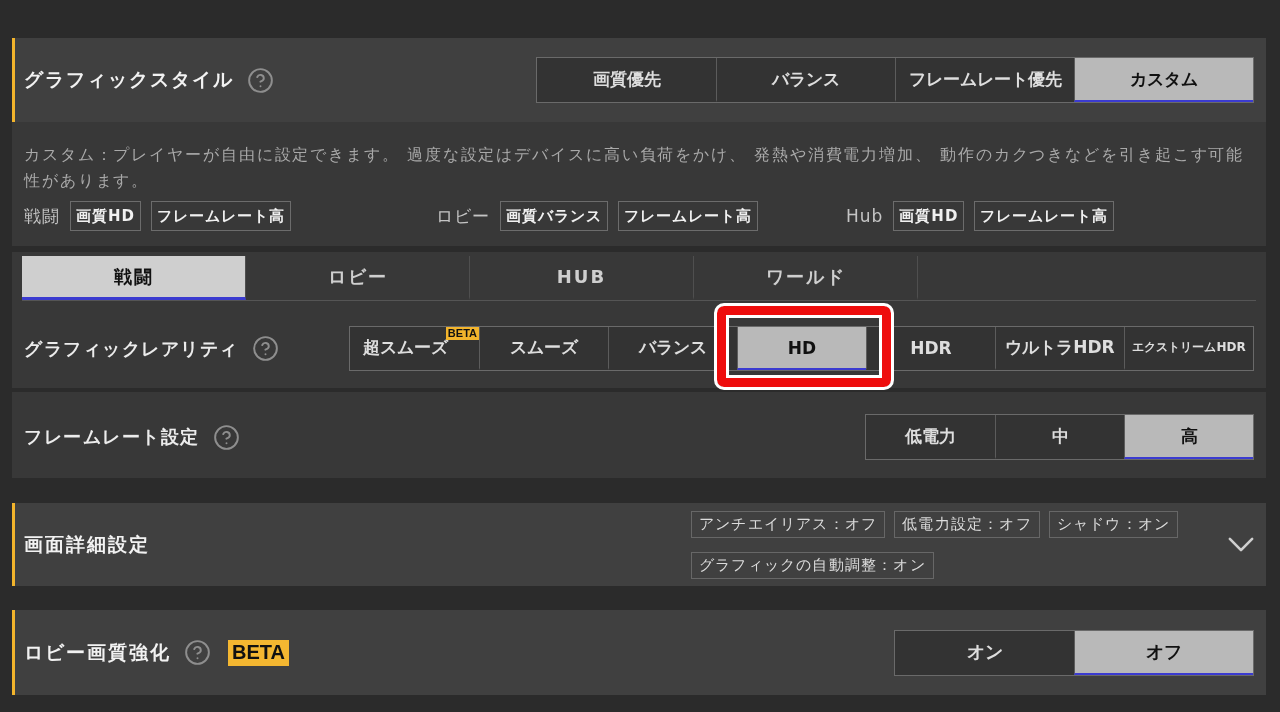 This screenshot has width=1280, height=712. Describe the element at coordinates (806, 278) in the screenshot. I see `mode-tab: ワールド` at that location.